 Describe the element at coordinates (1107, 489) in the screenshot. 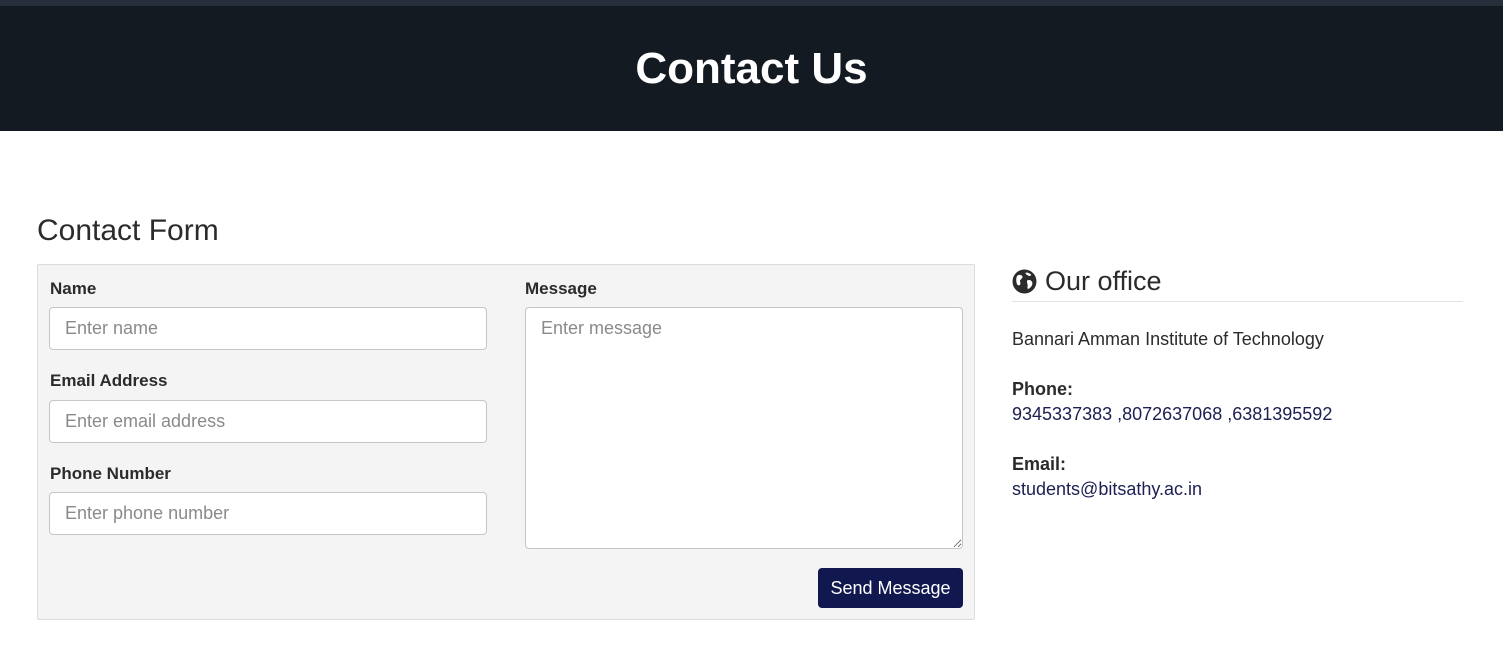

I see `email-address-link: students@bitsathy.ac.in` at that location.